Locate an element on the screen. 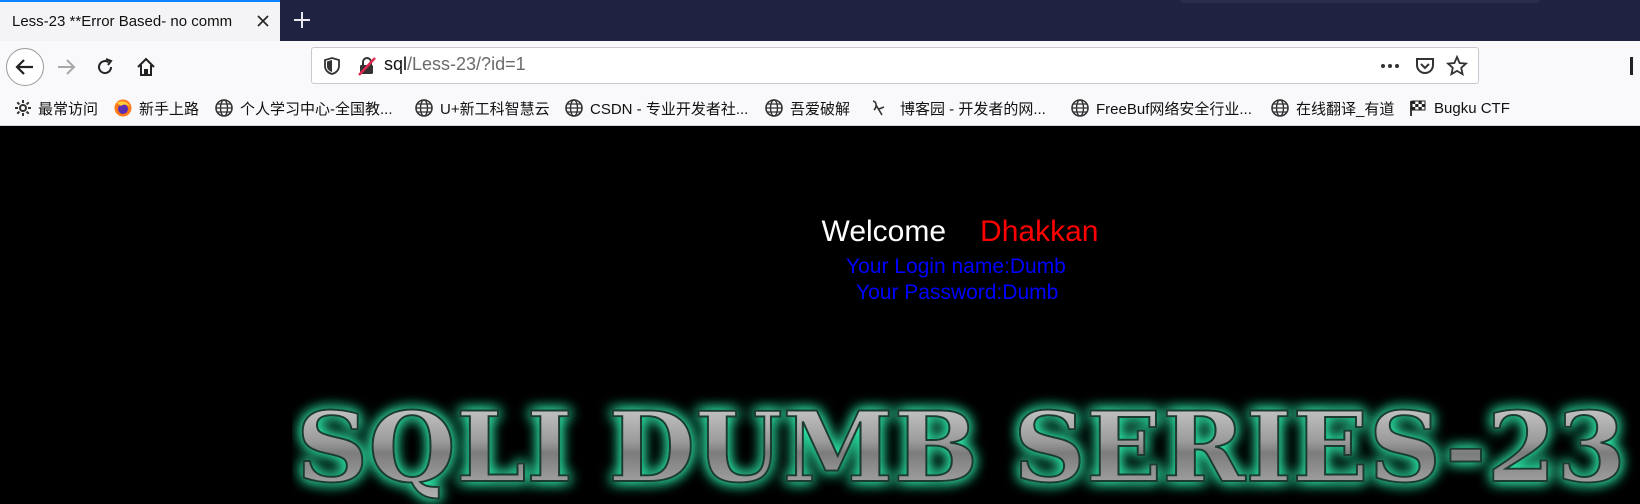 The width and height of the screenshot is (1640, 504). star-icon is located at coordinates (1457, 66).